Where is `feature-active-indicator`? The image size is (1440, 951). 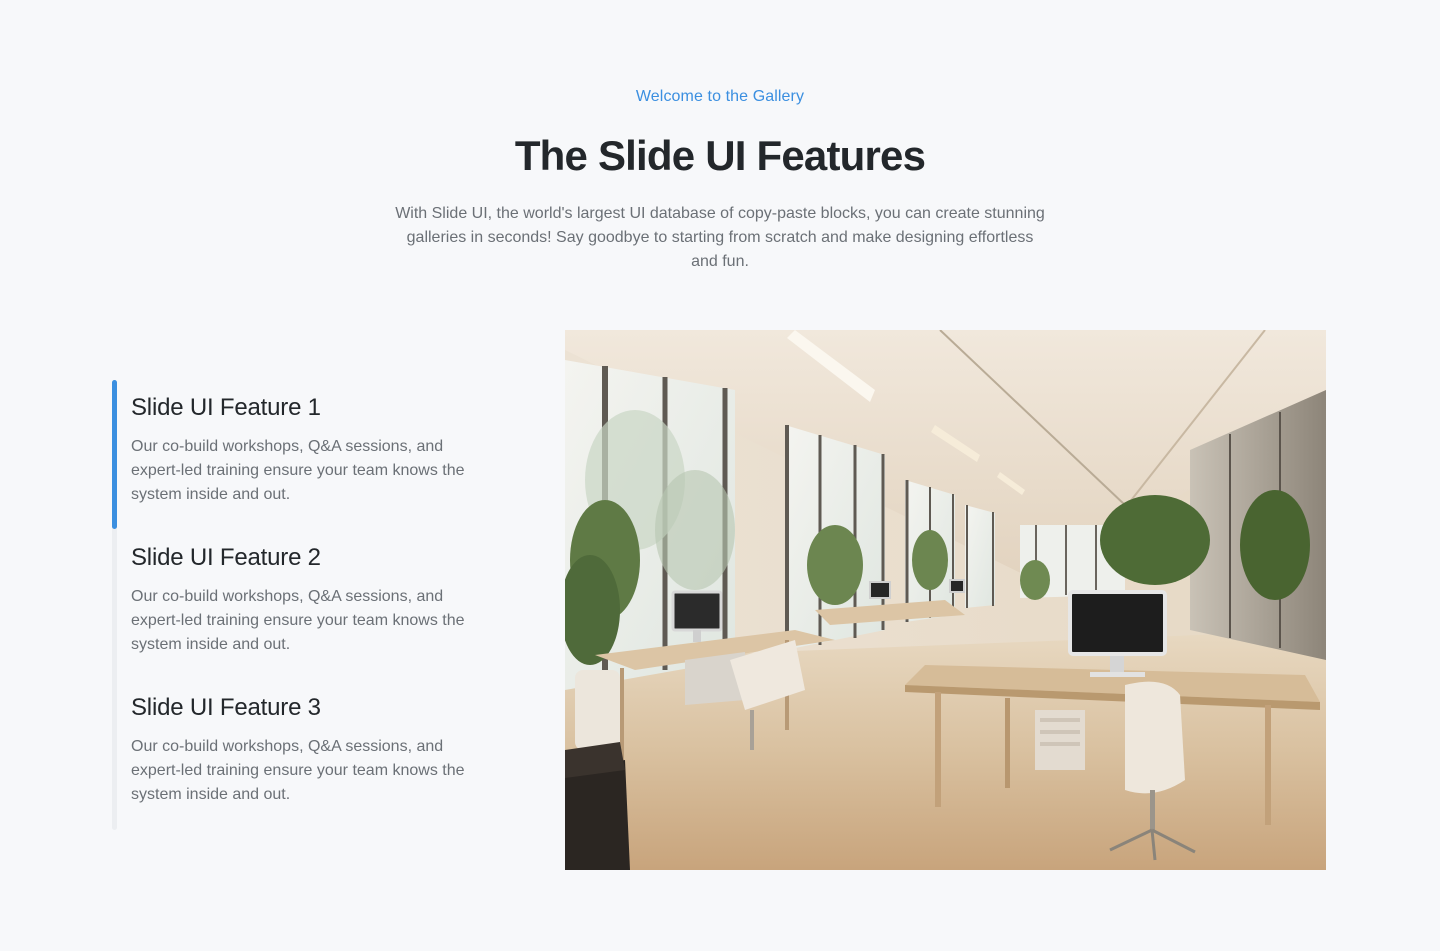 feature-active-indicator is located at coordinates (114, 454).